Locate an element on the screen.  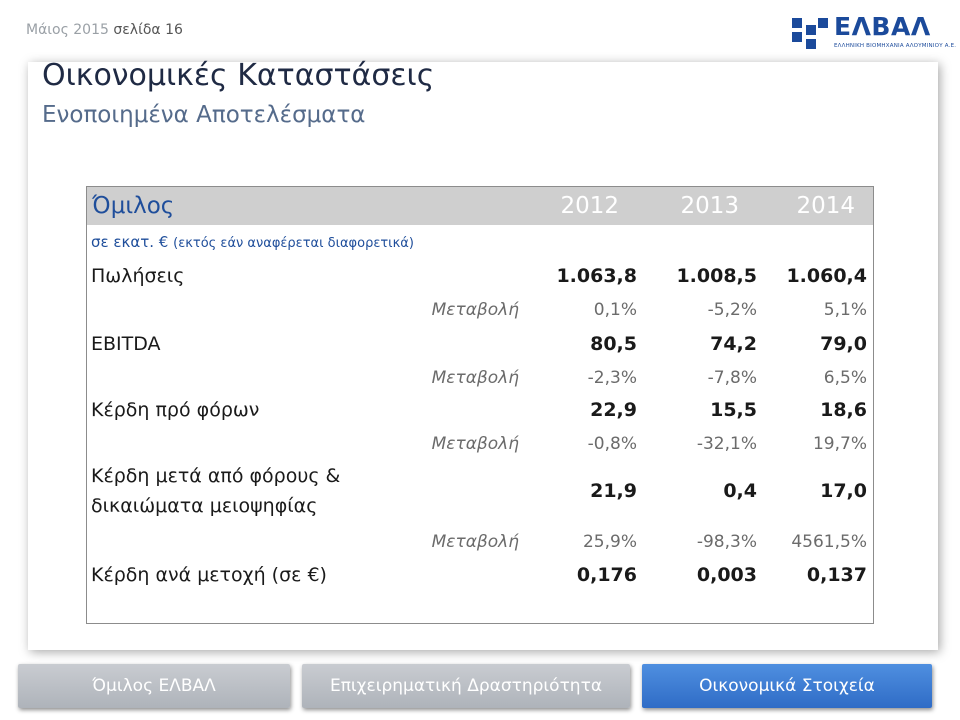
table-cell: 22,9 is located at coordinates (613, 410).